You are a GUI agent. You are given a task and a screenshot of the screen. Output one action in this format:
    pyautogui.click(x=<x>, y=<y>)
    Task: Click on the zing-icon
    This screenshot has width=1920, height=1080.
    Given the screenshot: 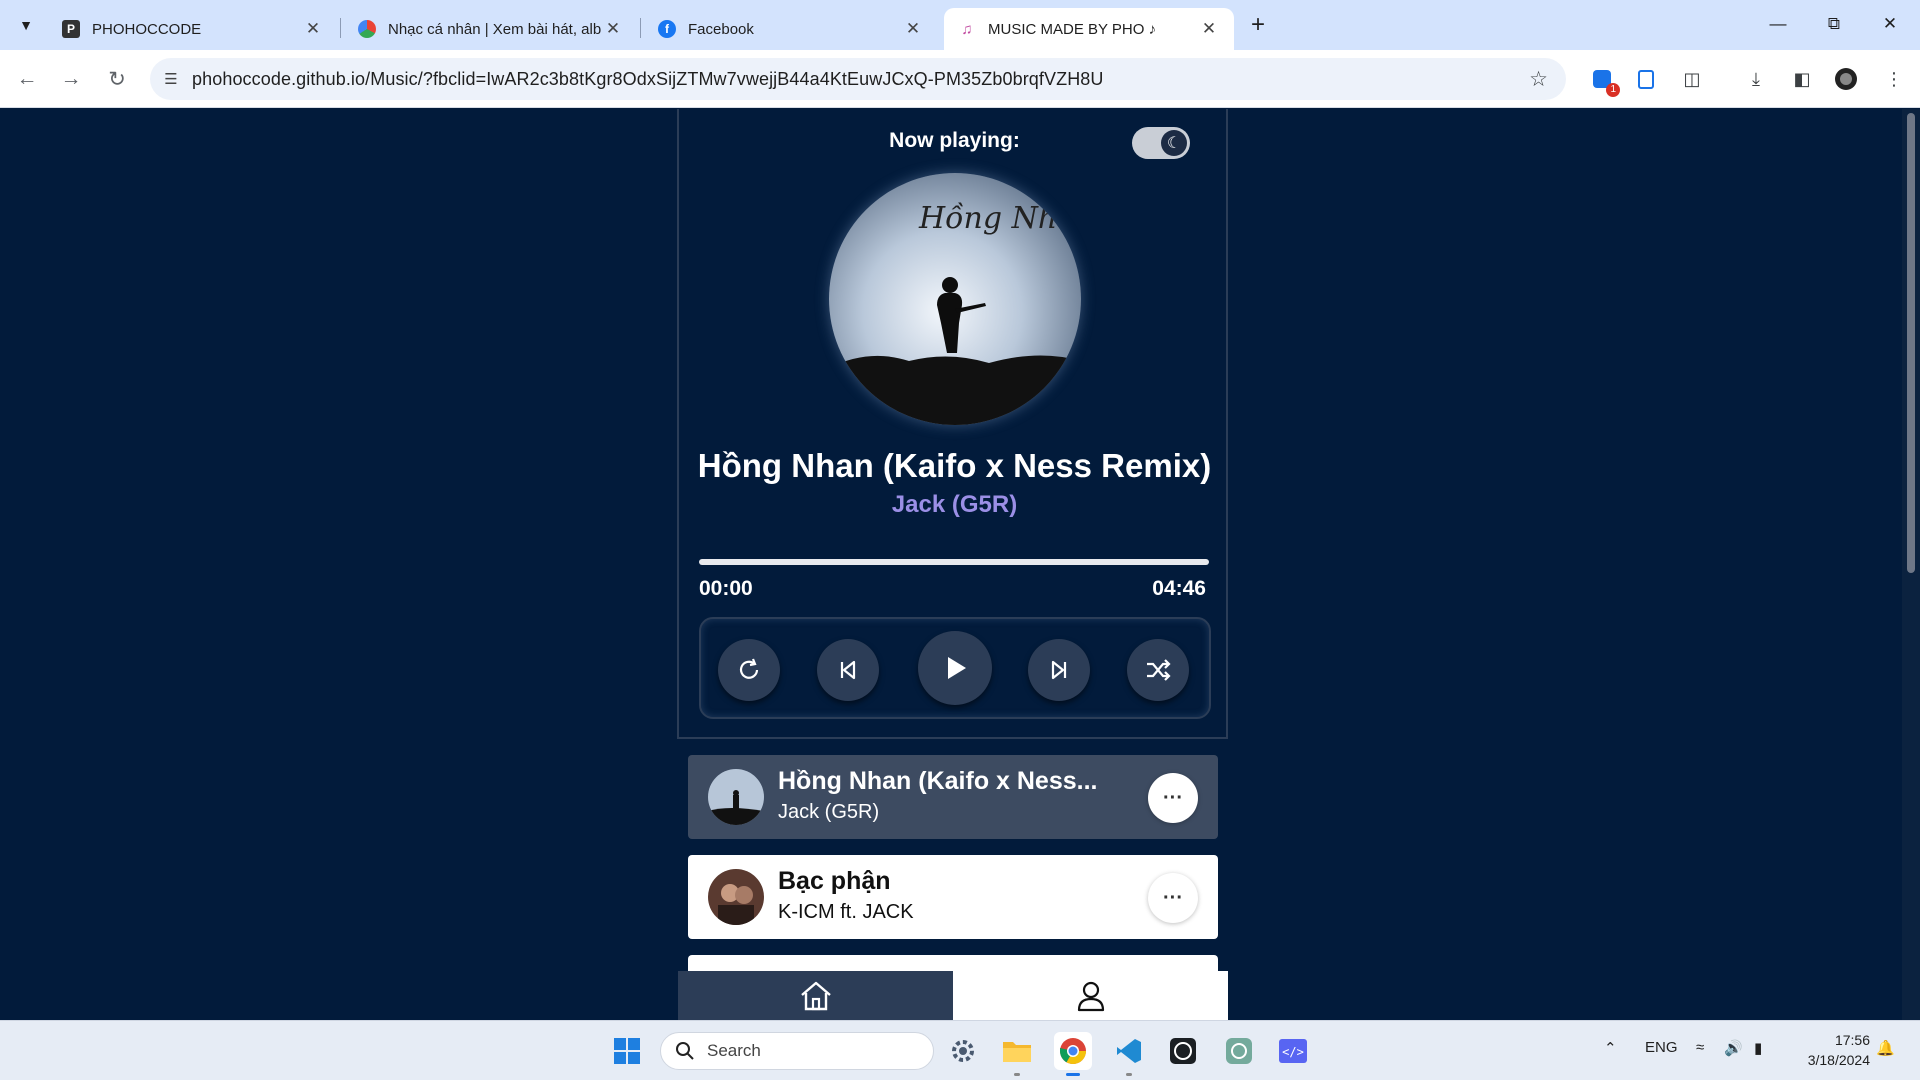 What is the action you would take?
    pyautogui.click(x=367, y=29)
    